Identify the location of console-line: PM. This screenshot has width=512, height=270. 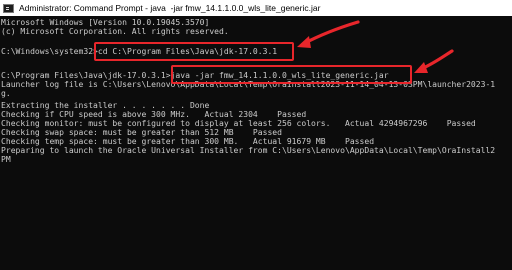
(6, 159).